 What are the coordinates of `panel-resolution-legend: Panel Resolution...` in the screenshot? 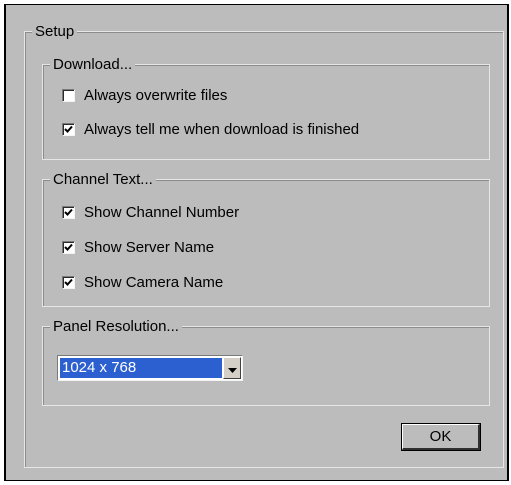 It's located at (116, 326).